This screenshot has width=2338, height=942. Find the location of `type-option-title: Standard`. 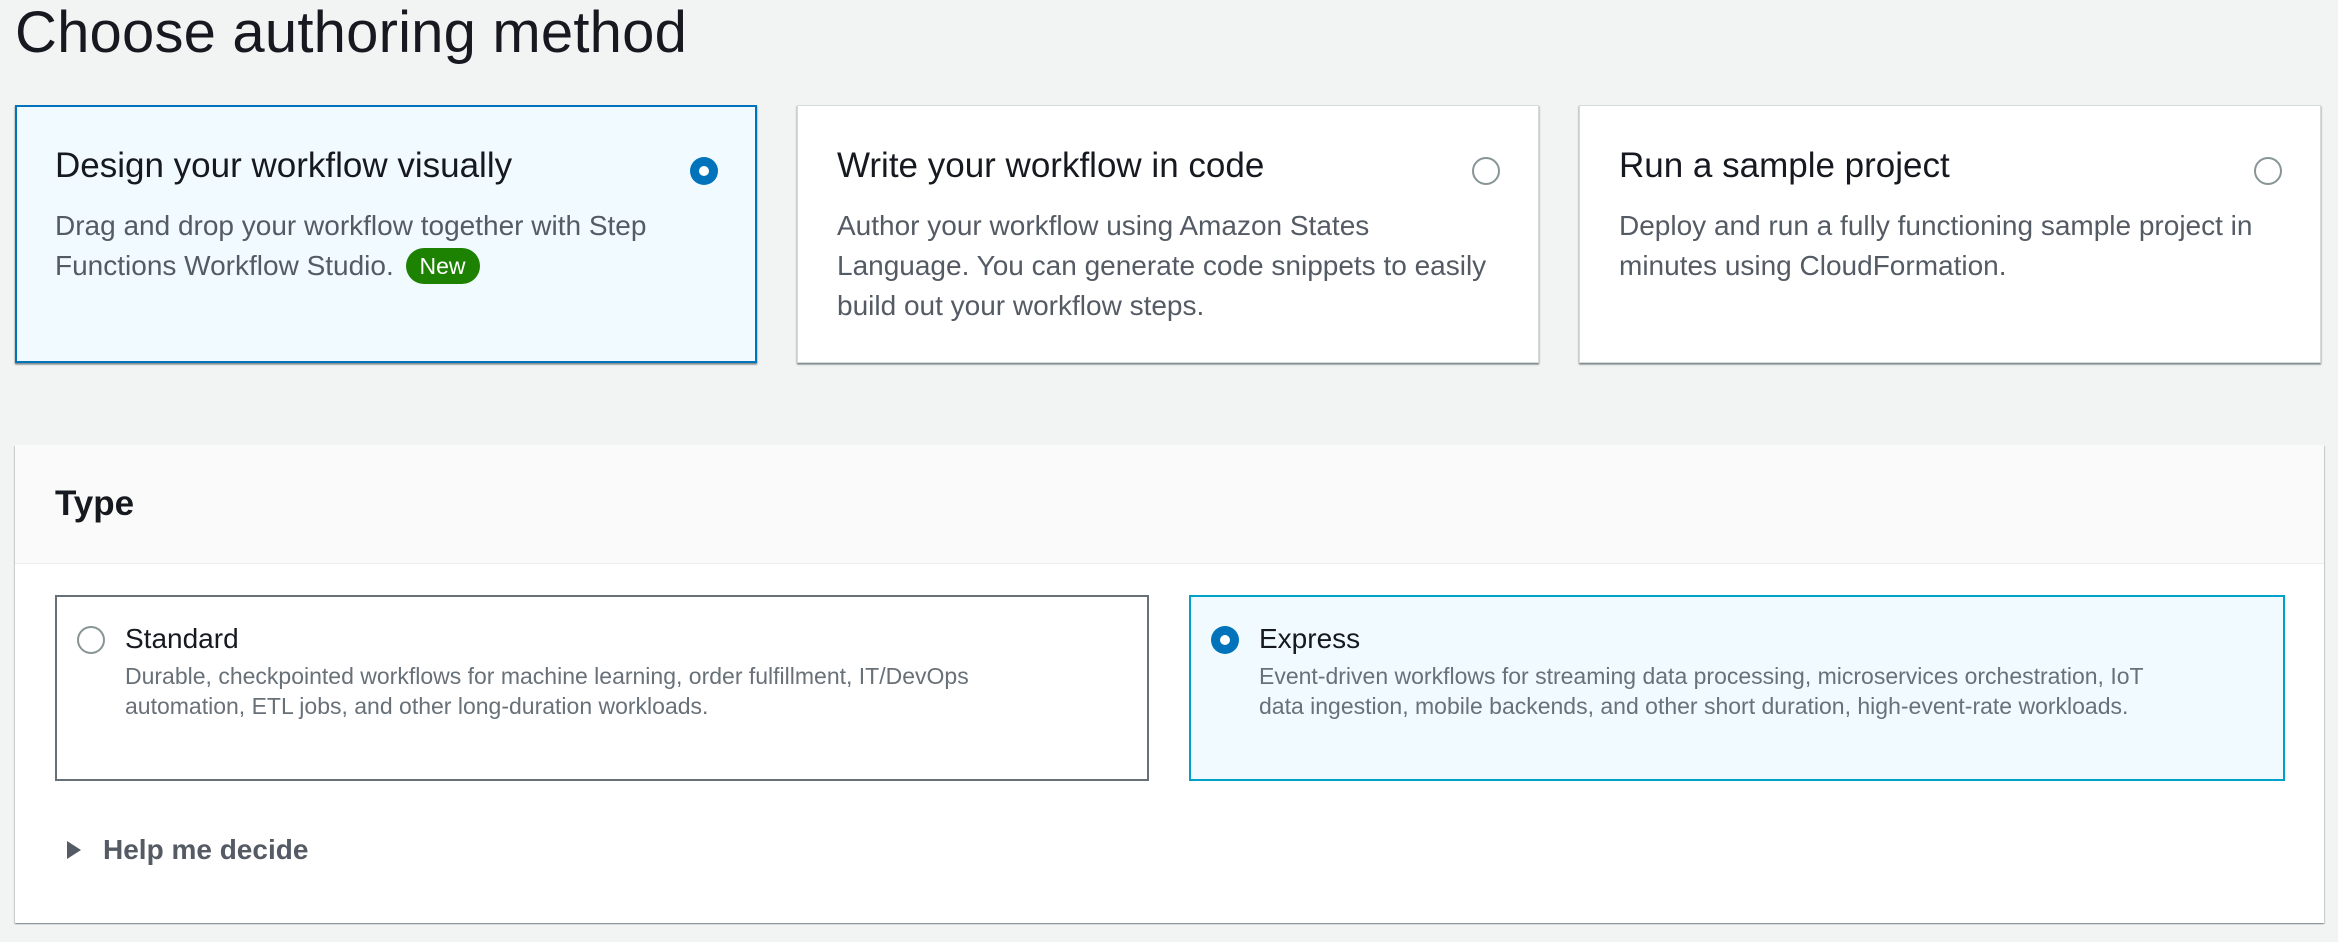

type-option-title: Standard is located at coordinates (182, 638).